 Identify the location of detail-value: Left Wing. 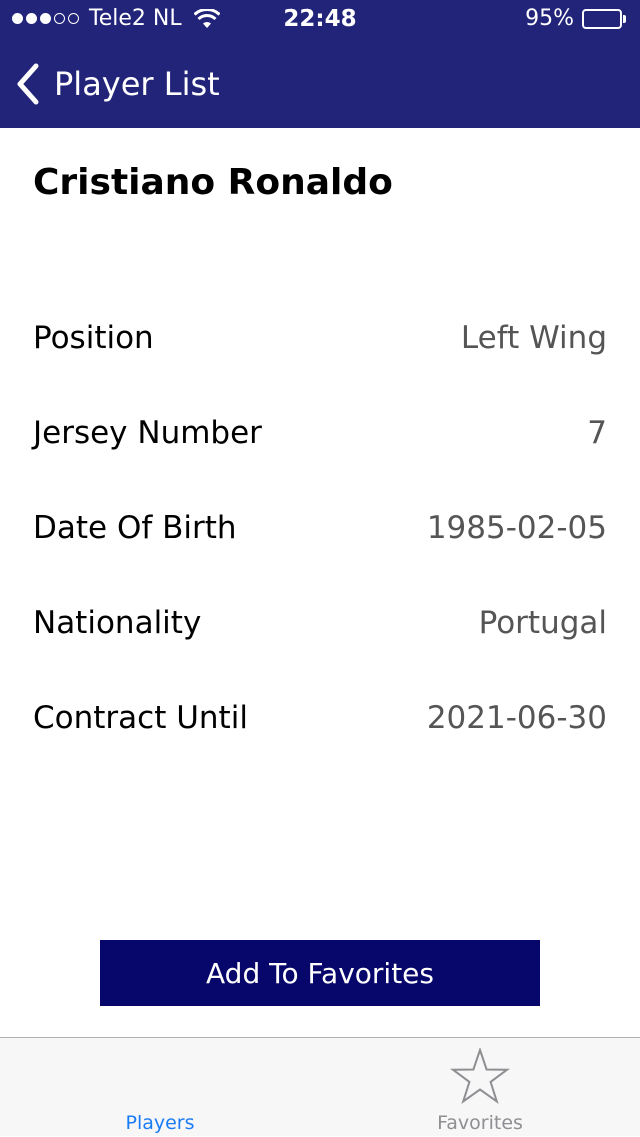
(533, 338).